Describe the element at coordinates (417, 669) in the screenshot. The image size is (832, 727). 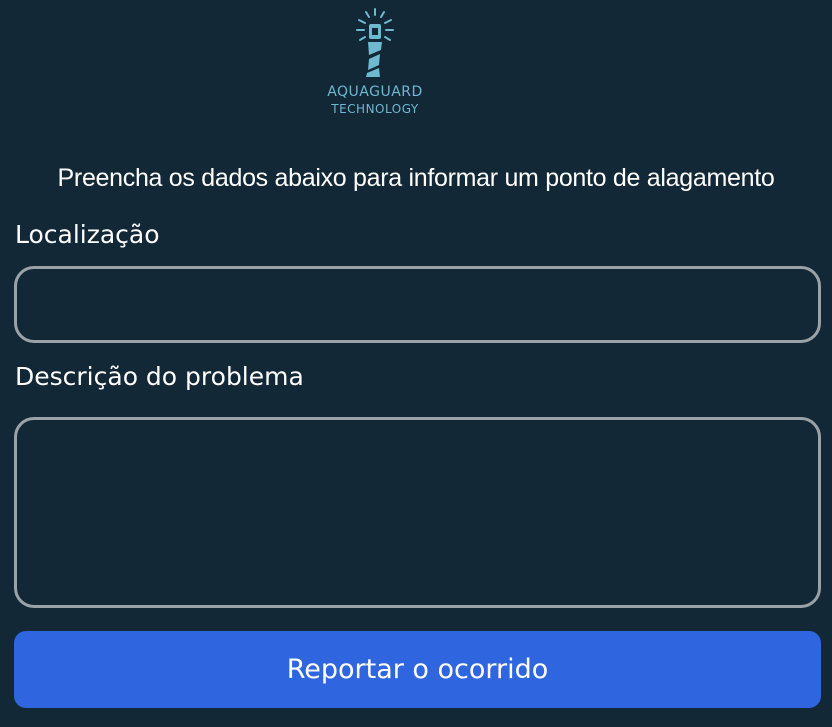
I see `report-submit-button: Reportar o ocorrido` at that location.